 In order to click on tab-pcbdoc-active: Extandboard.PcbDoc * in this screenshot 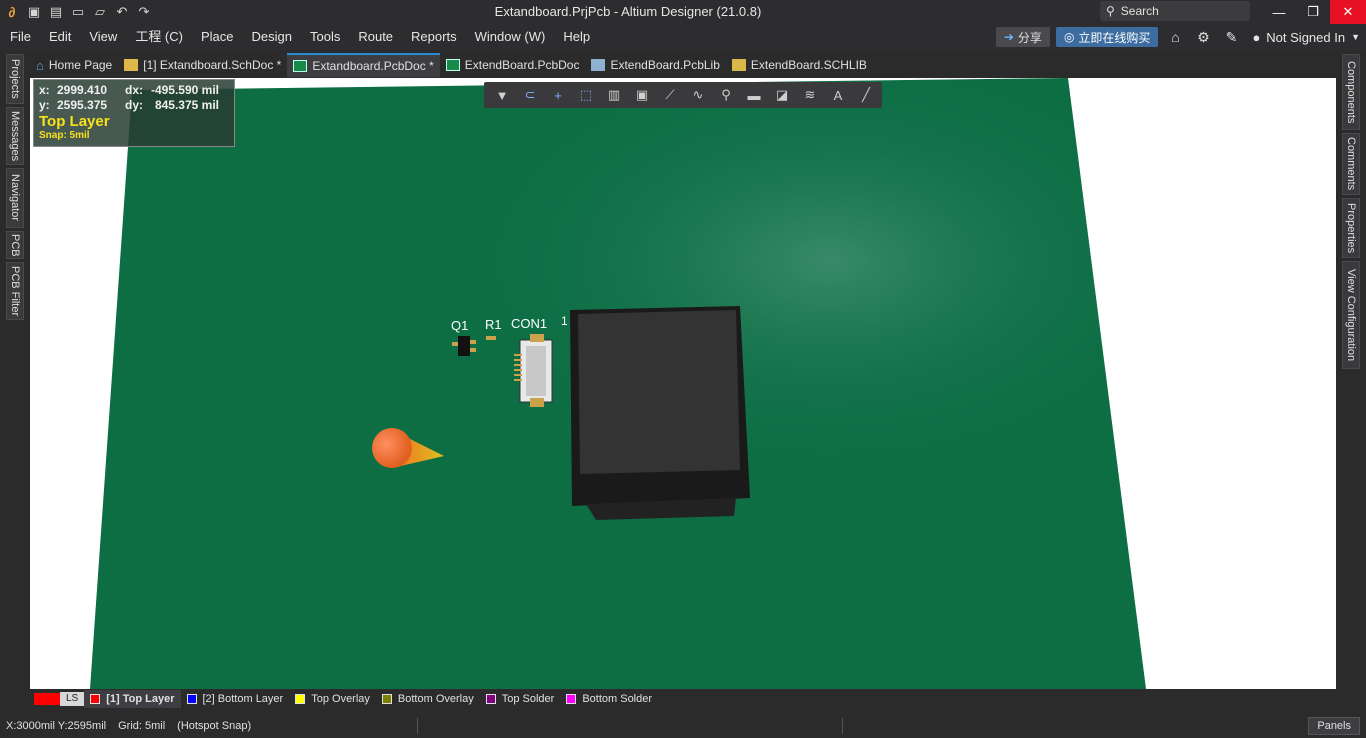, I will do `click(363, 65)`.